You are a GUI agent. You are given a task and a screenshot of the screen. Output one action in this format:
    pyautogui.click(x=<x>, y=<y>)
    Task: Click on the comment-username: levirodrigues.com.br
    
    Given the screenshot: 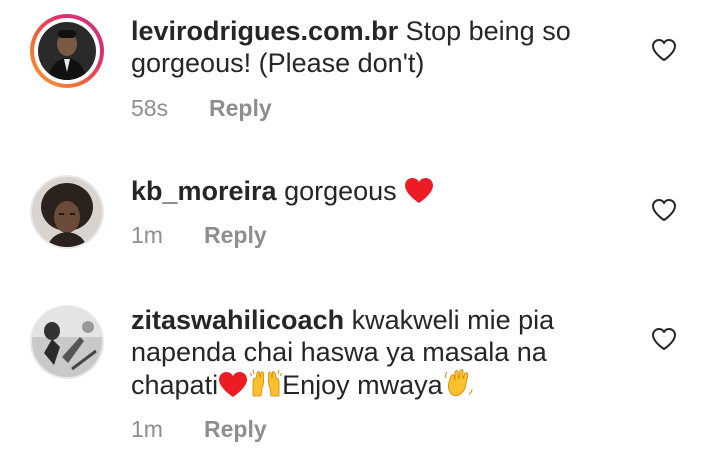 What is the action you would take?
    pyautogui.click(x=264, y=31)
    